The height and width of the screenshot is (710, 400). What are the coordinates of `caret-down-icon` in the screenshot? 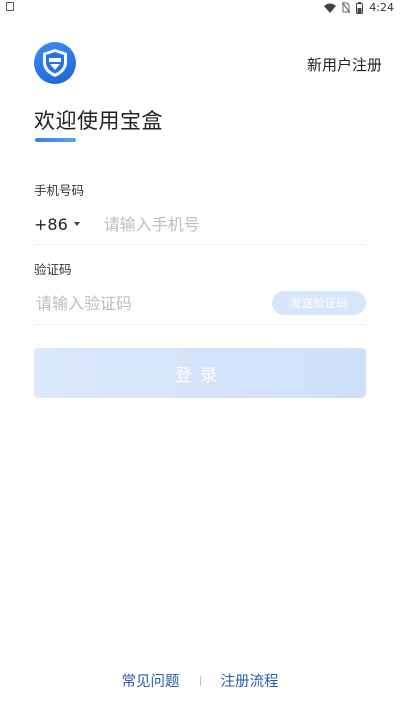 It's located at (76, 224).